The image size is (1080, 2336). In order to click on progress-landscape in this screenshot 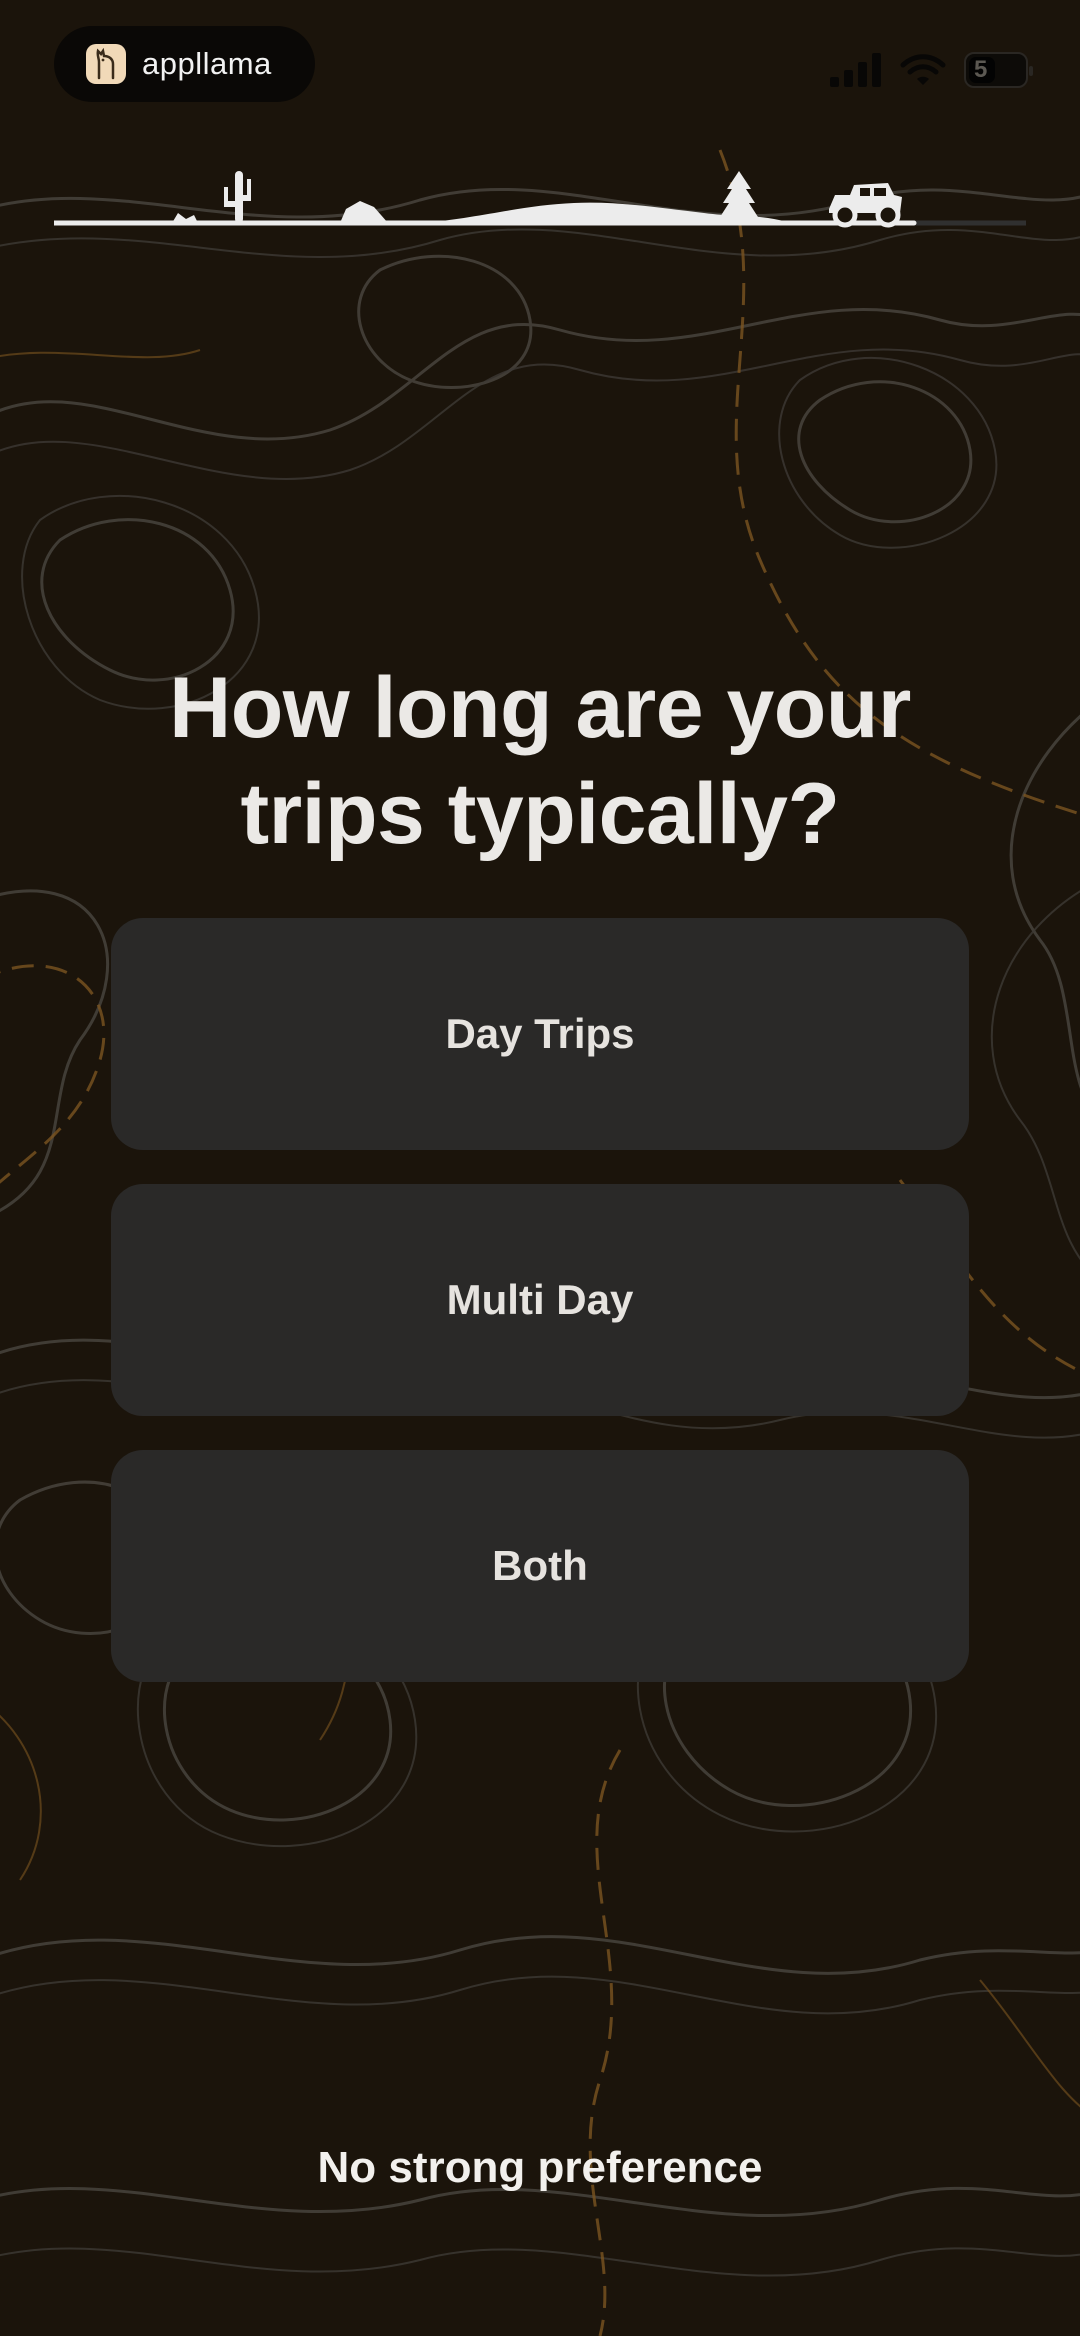, I will do `click(540, 199)`.